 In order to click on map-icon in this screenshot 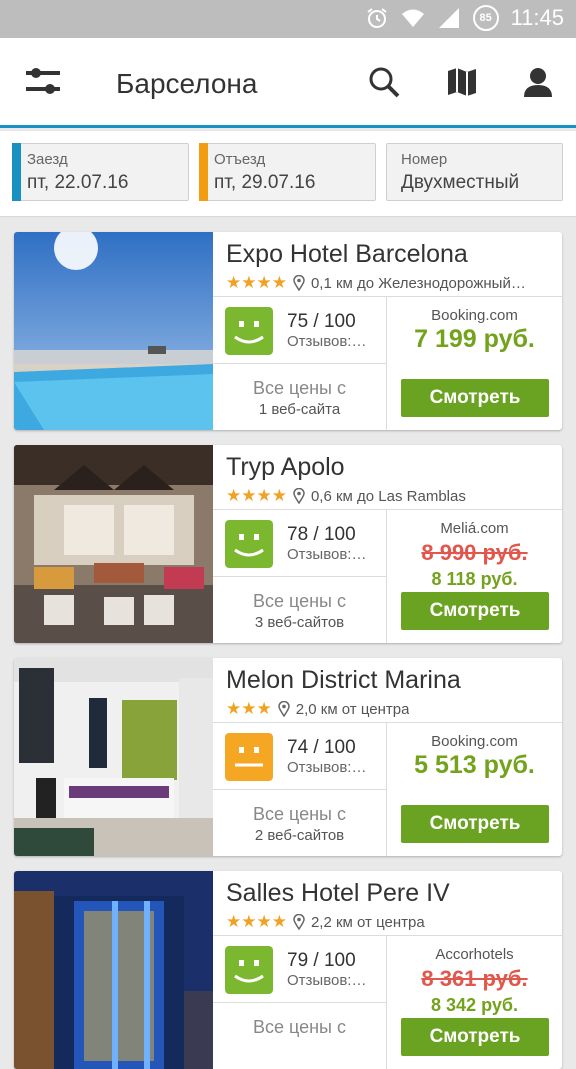, I will do `click(462, 82)`.